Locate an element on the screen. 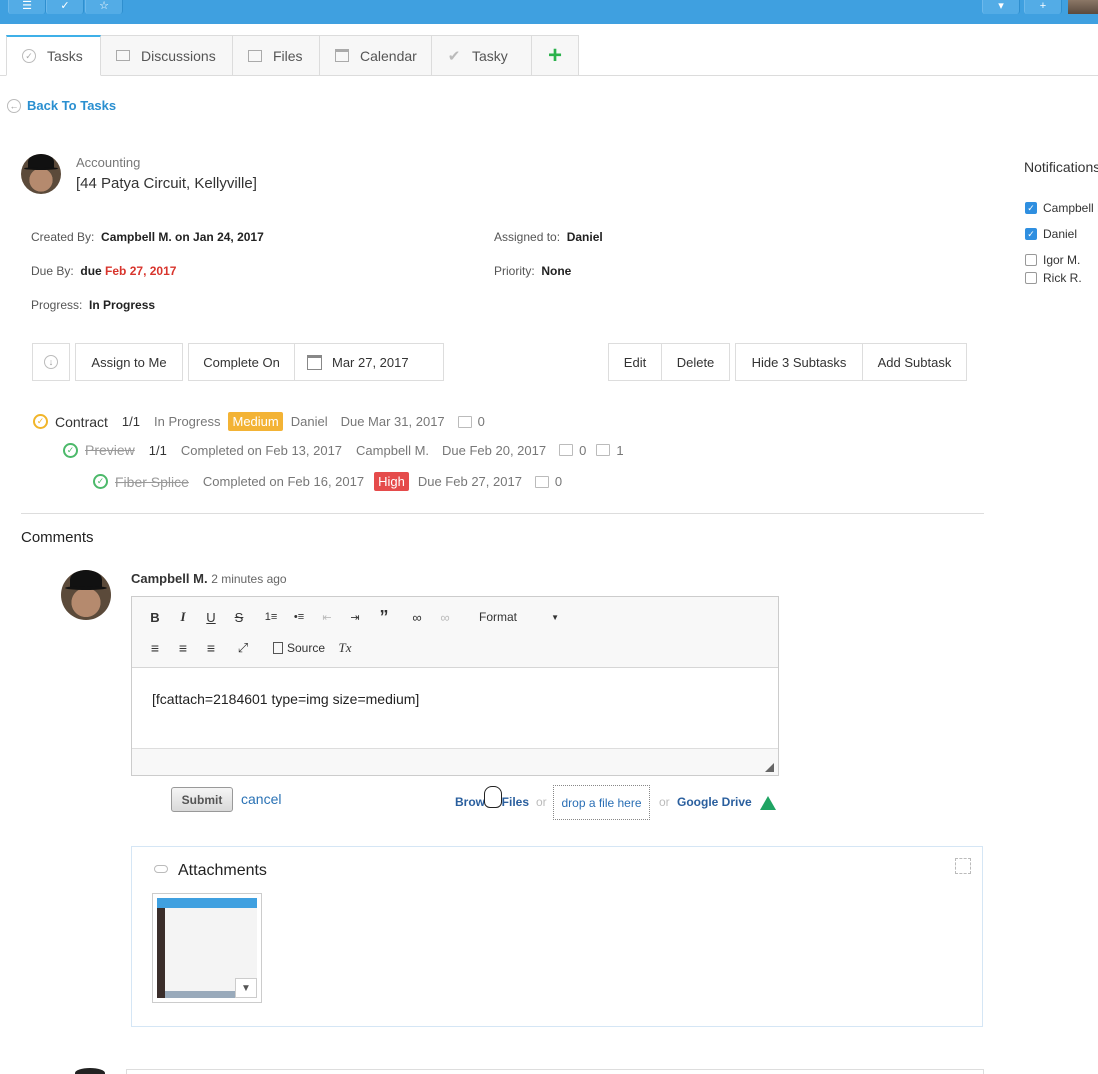  comments-heading: Comments is located at coordinates (57, 537).